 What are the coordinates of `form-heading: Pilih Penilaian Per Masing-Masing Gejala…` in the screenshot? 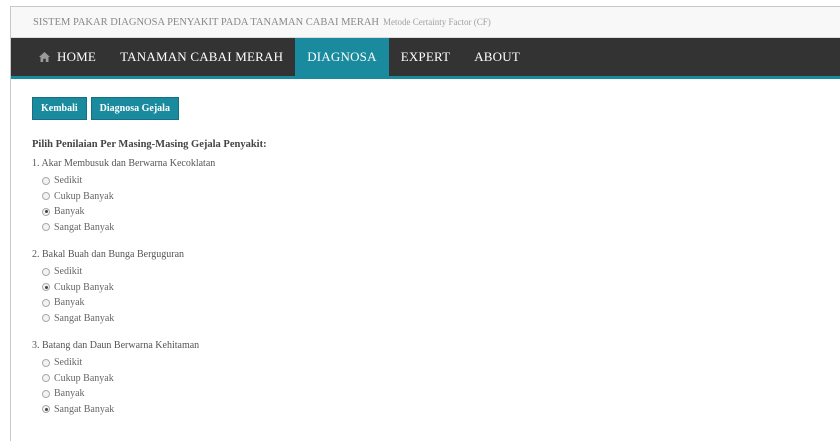 It's located at (149, 144).